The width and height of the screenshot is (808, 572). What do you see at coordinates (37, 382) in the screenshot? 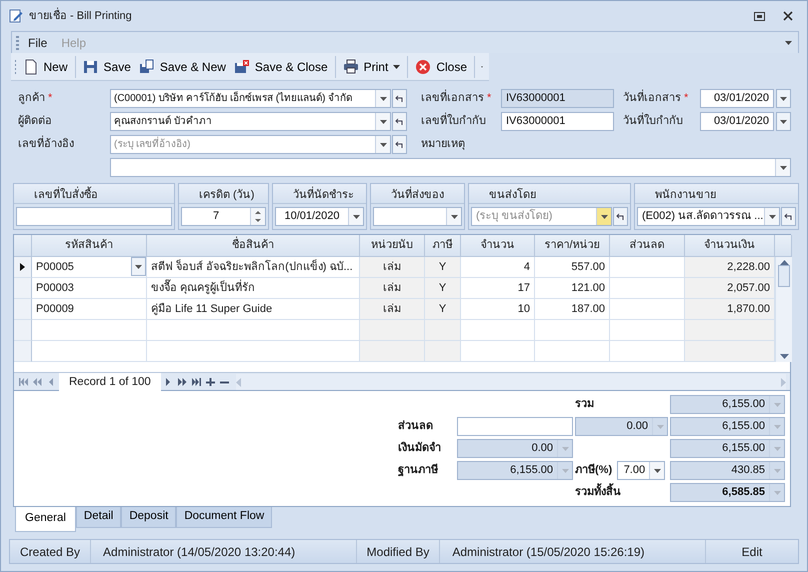
I see `previous-page-icon` at bounding box center [37, 382].